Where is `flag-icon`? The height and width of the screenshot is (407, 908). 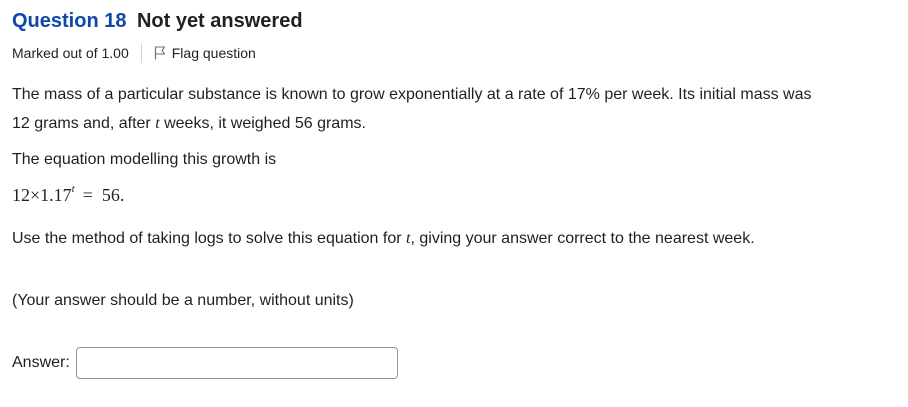 flag-icon is located at coordinates (159, 53).